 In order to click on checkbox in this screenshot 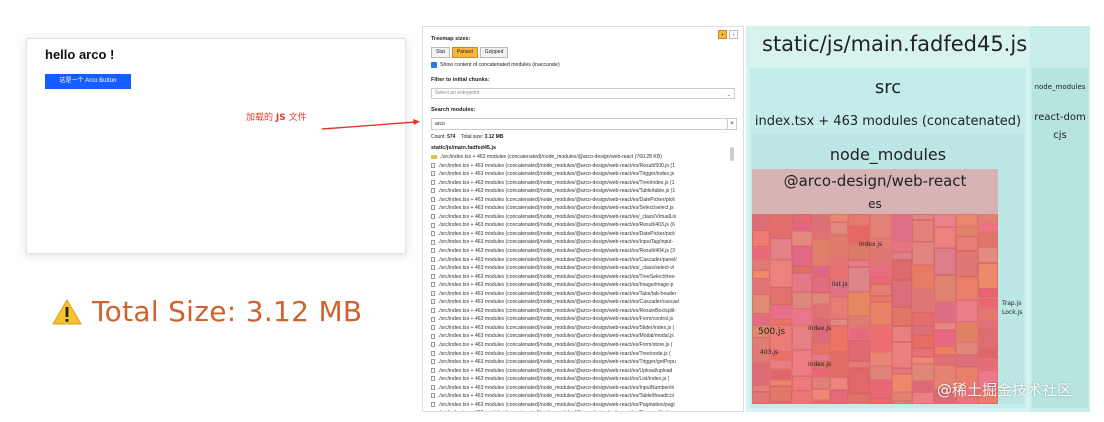, I will do `click(434, 65)`.